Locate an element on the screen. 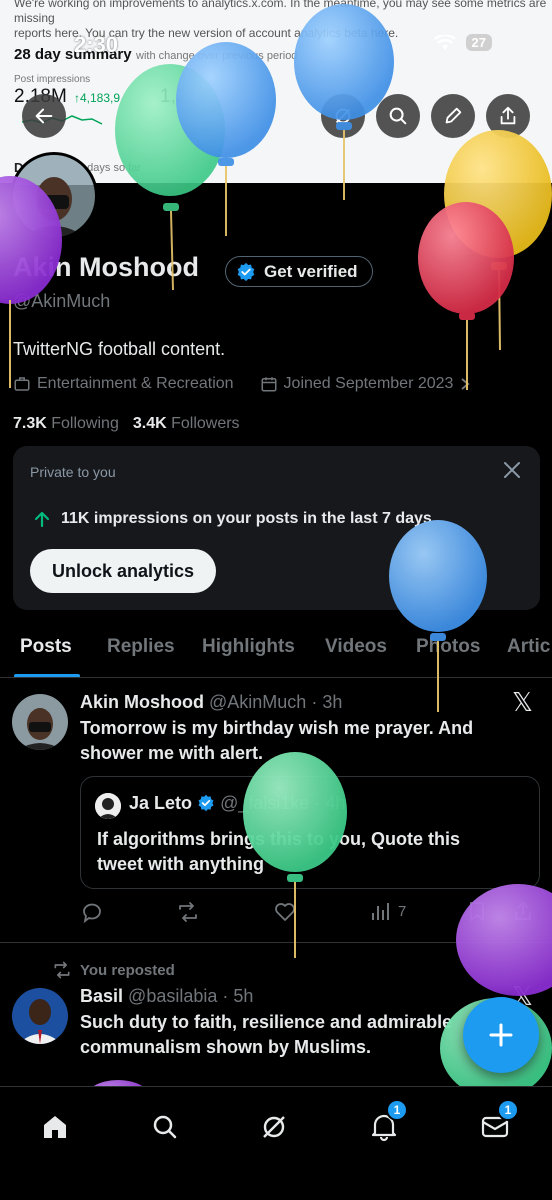  get-verified-button: Get verified is located at coordinates (299, 271).